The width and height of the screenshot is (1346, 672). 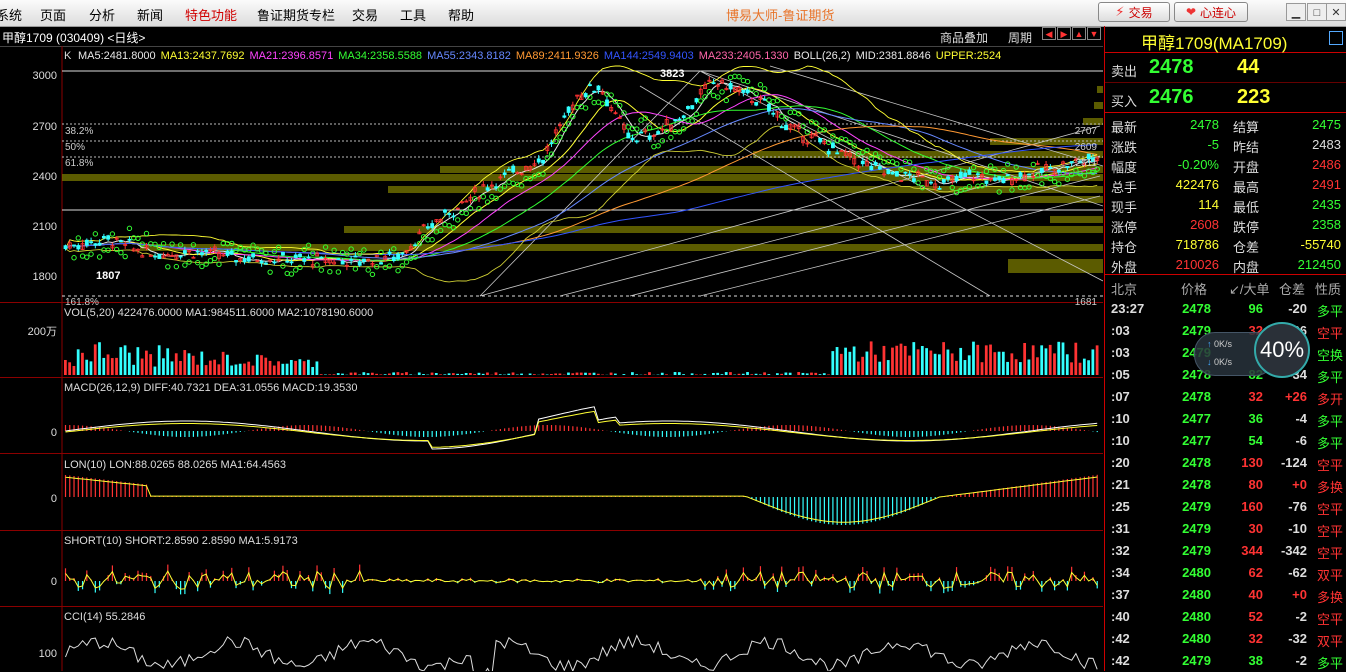 I want to click on heart-button: ❤ 心连心, so click(x=1211, y=12).